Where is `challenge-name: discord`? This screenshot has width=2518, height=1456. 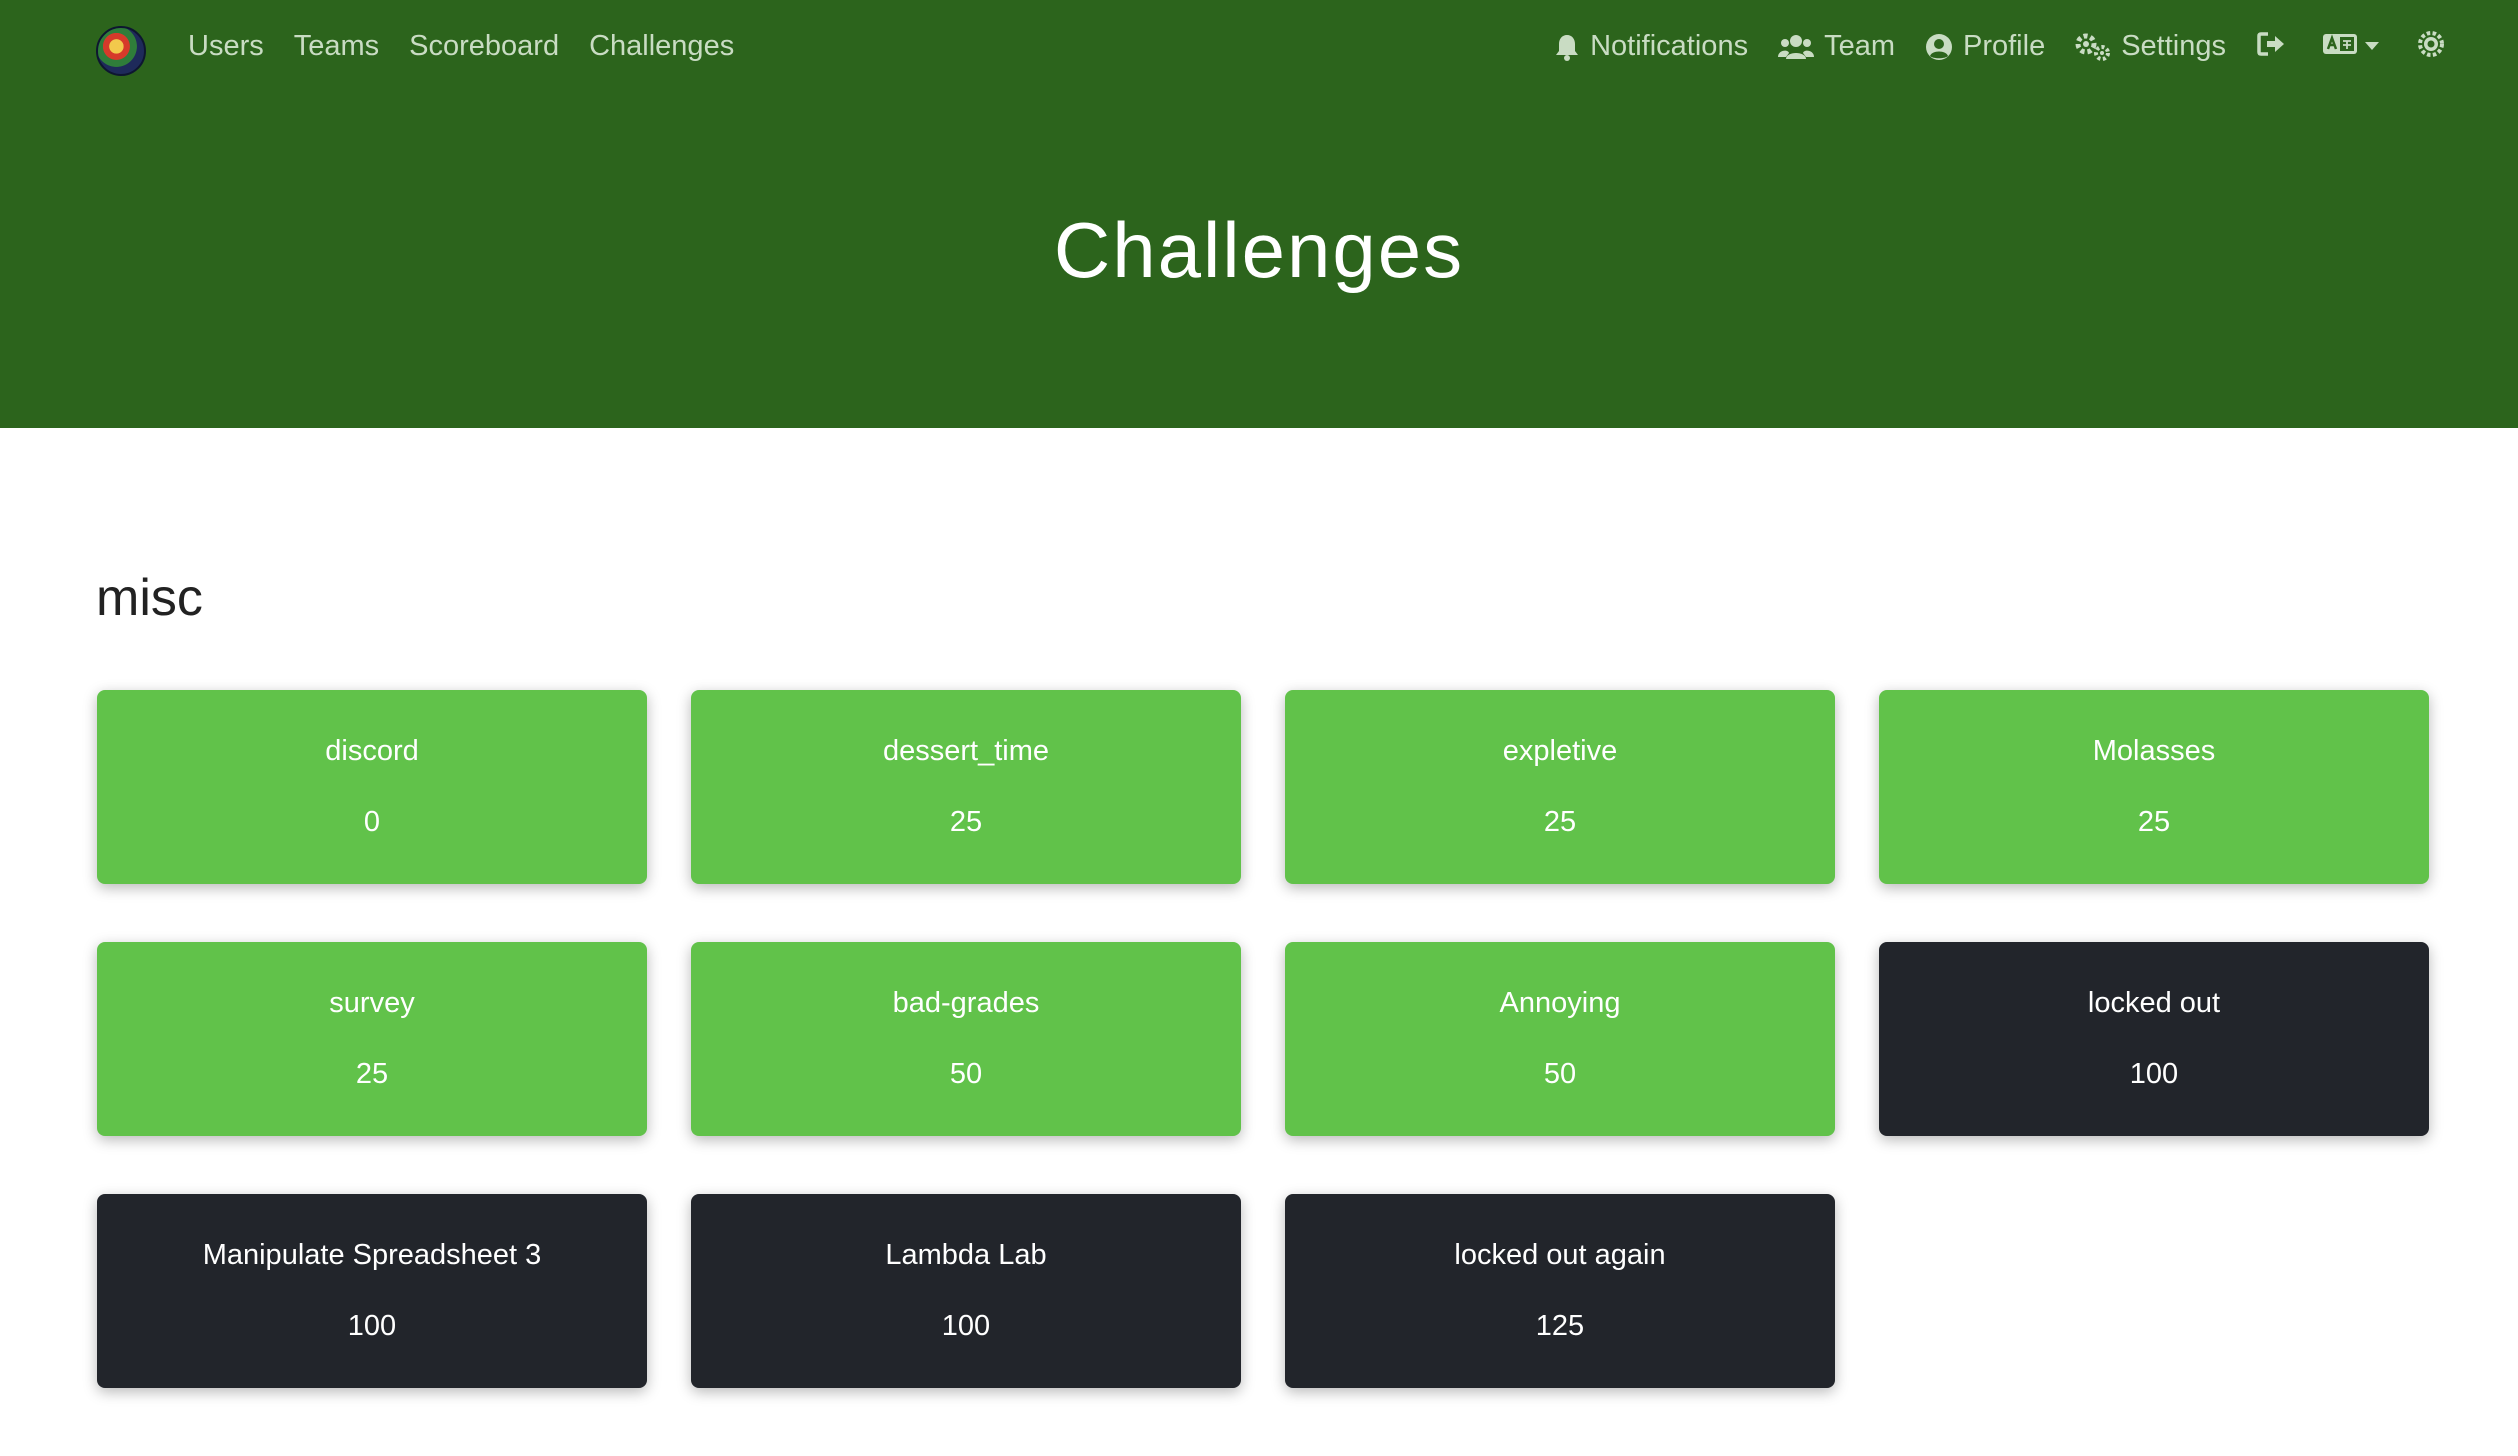
challenge-name: discord is located at coordinates (372, 751).